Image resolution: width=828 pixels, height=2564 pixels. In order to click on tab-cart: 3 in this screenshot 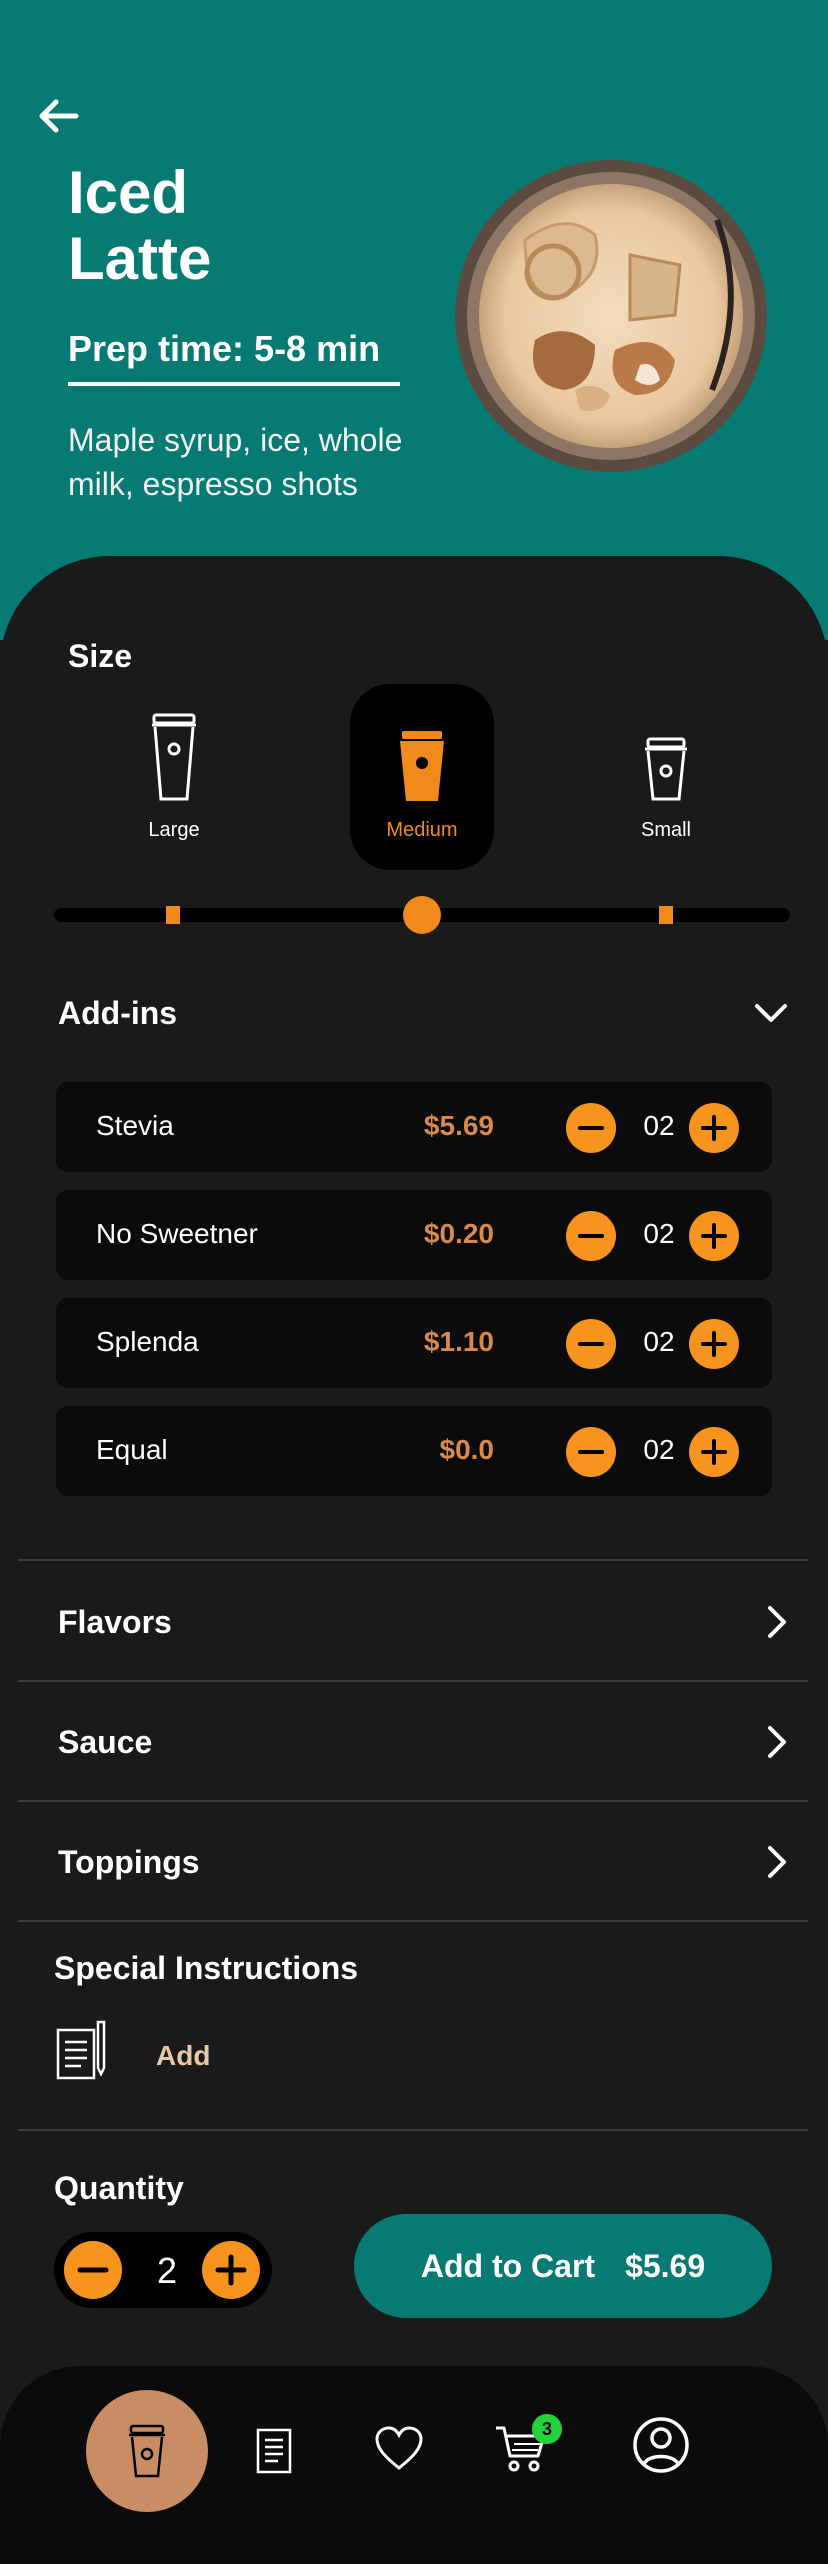, I will do `click(528, 2446)`.